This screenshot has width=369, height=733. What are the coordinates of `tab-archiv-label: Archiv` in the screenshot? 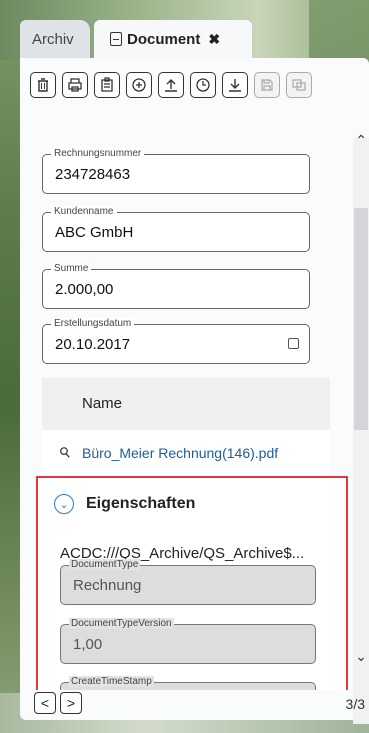 It's located at (53, 39).